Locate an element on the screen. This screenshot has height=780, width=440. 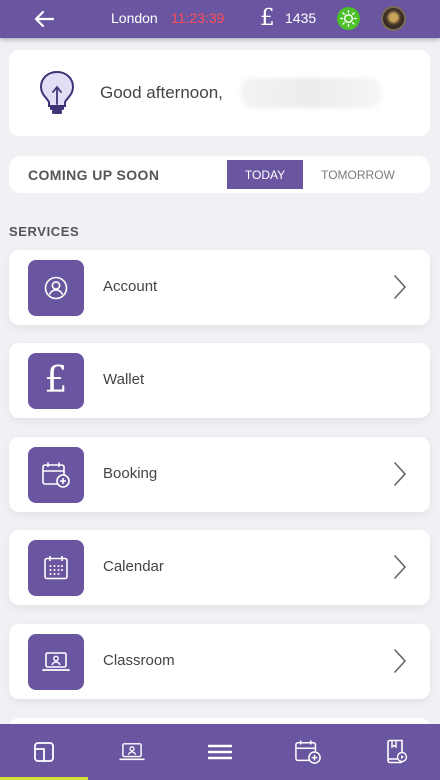
clock: 11:23:39 is located at coordinates (198, 18).